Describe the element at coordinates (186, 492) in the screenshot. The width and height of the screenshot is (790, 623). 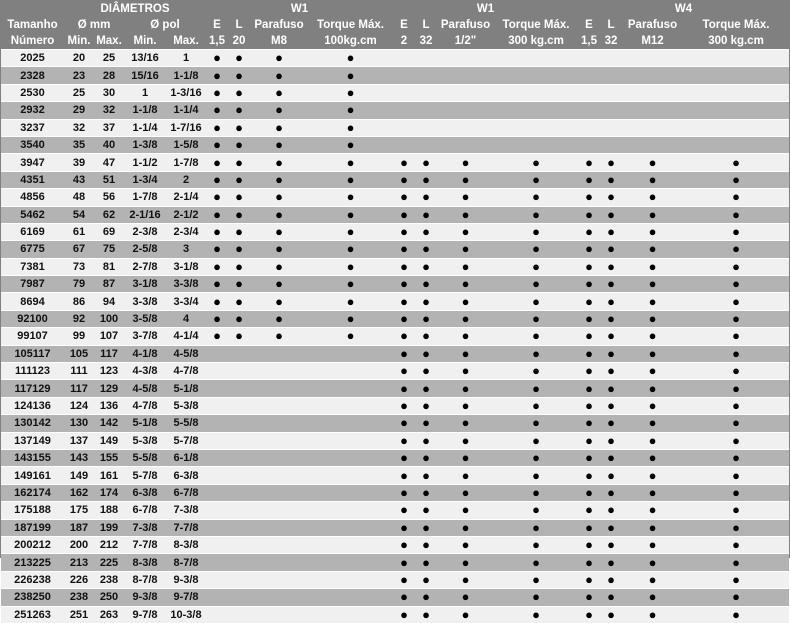
I see `cell-pol-max: 6-7/8` at that location.